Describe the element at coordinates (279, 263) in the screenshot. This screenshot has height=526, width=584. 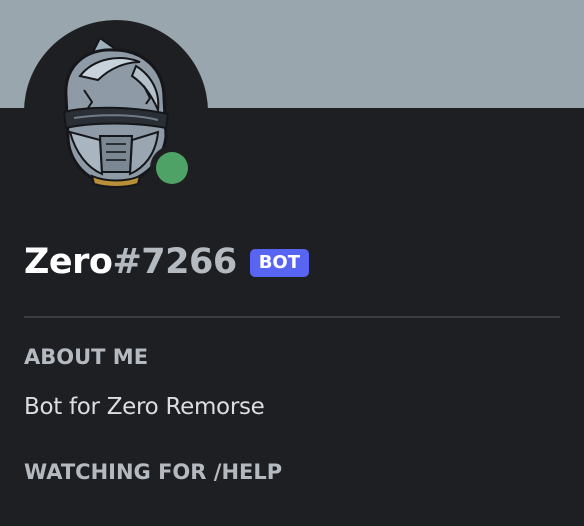
I see `bot-badge: BOT` at that location.